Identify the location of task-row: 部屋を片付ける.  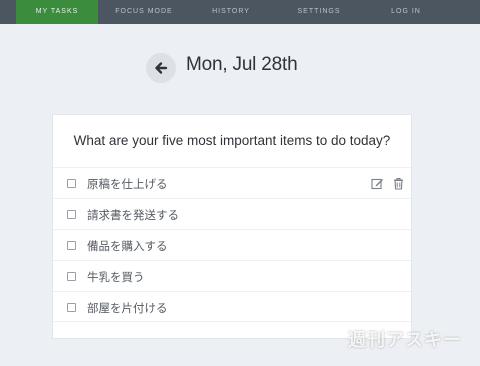
(232, 306).